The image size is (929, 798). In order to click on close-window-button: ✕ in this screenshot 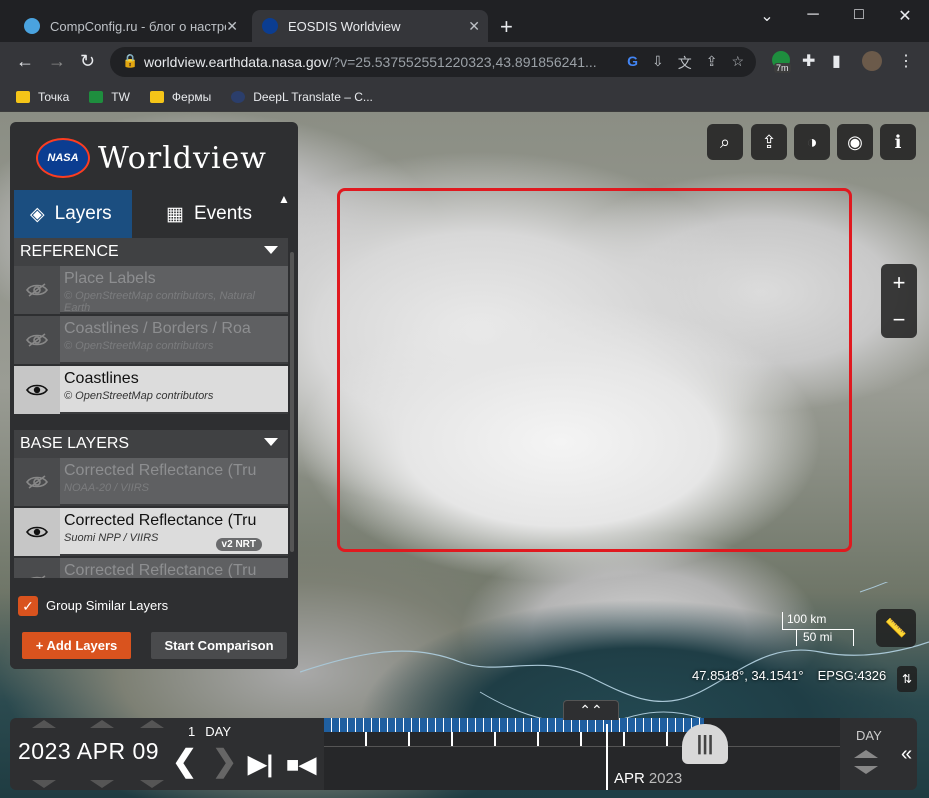, I will do `click(905, 16)`.